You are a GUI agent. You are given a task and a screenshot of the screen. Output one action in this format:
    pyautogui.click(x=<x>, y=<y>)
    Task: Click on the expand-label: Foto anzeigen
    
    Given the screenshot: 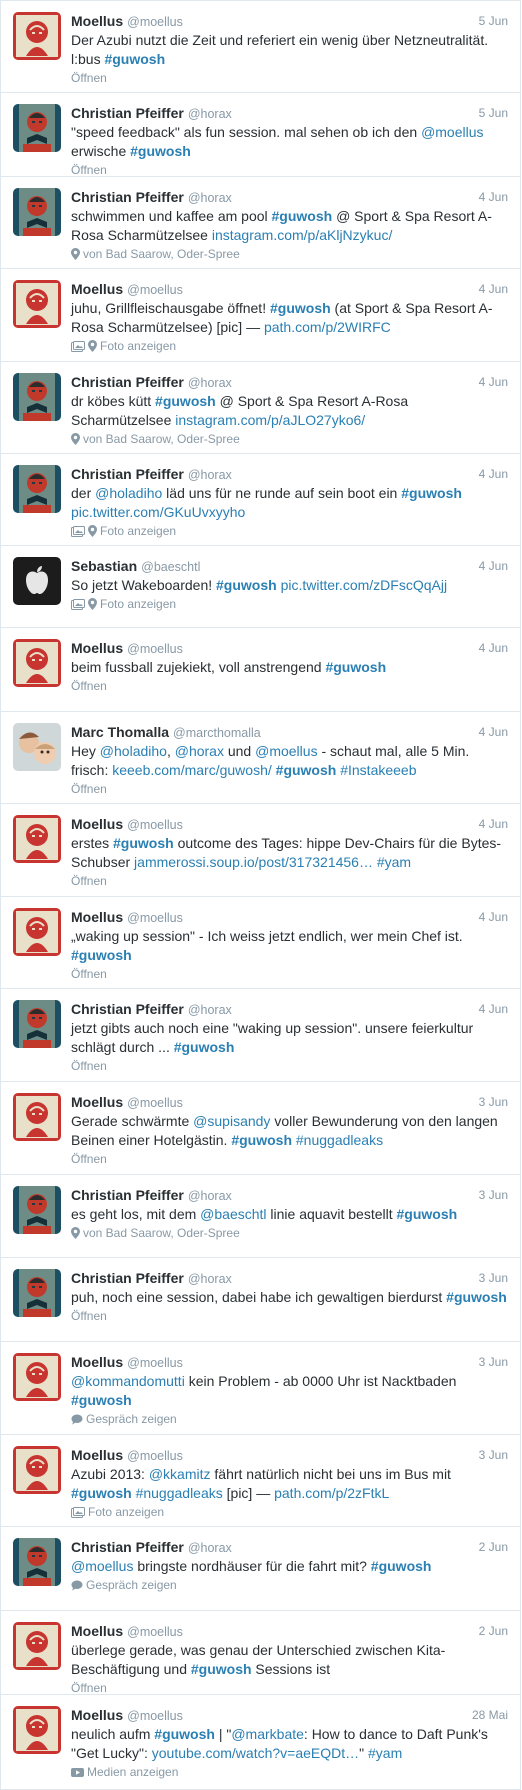 What is the action you would take?
    pyautogui.click(x=138, y=346)
    